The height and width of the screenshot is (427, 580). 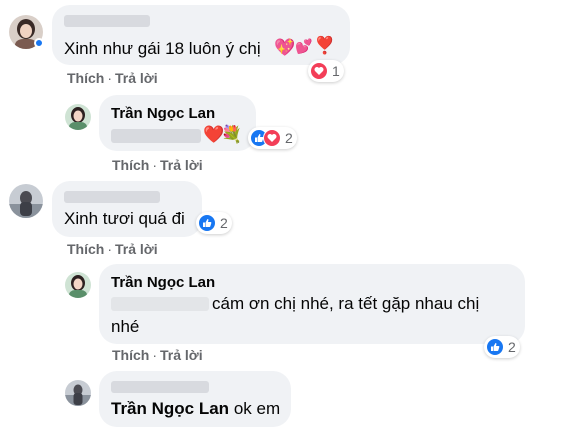 I want to click on comment-bubble: Xinh tươi quá đi, so click(x=127, y=209).